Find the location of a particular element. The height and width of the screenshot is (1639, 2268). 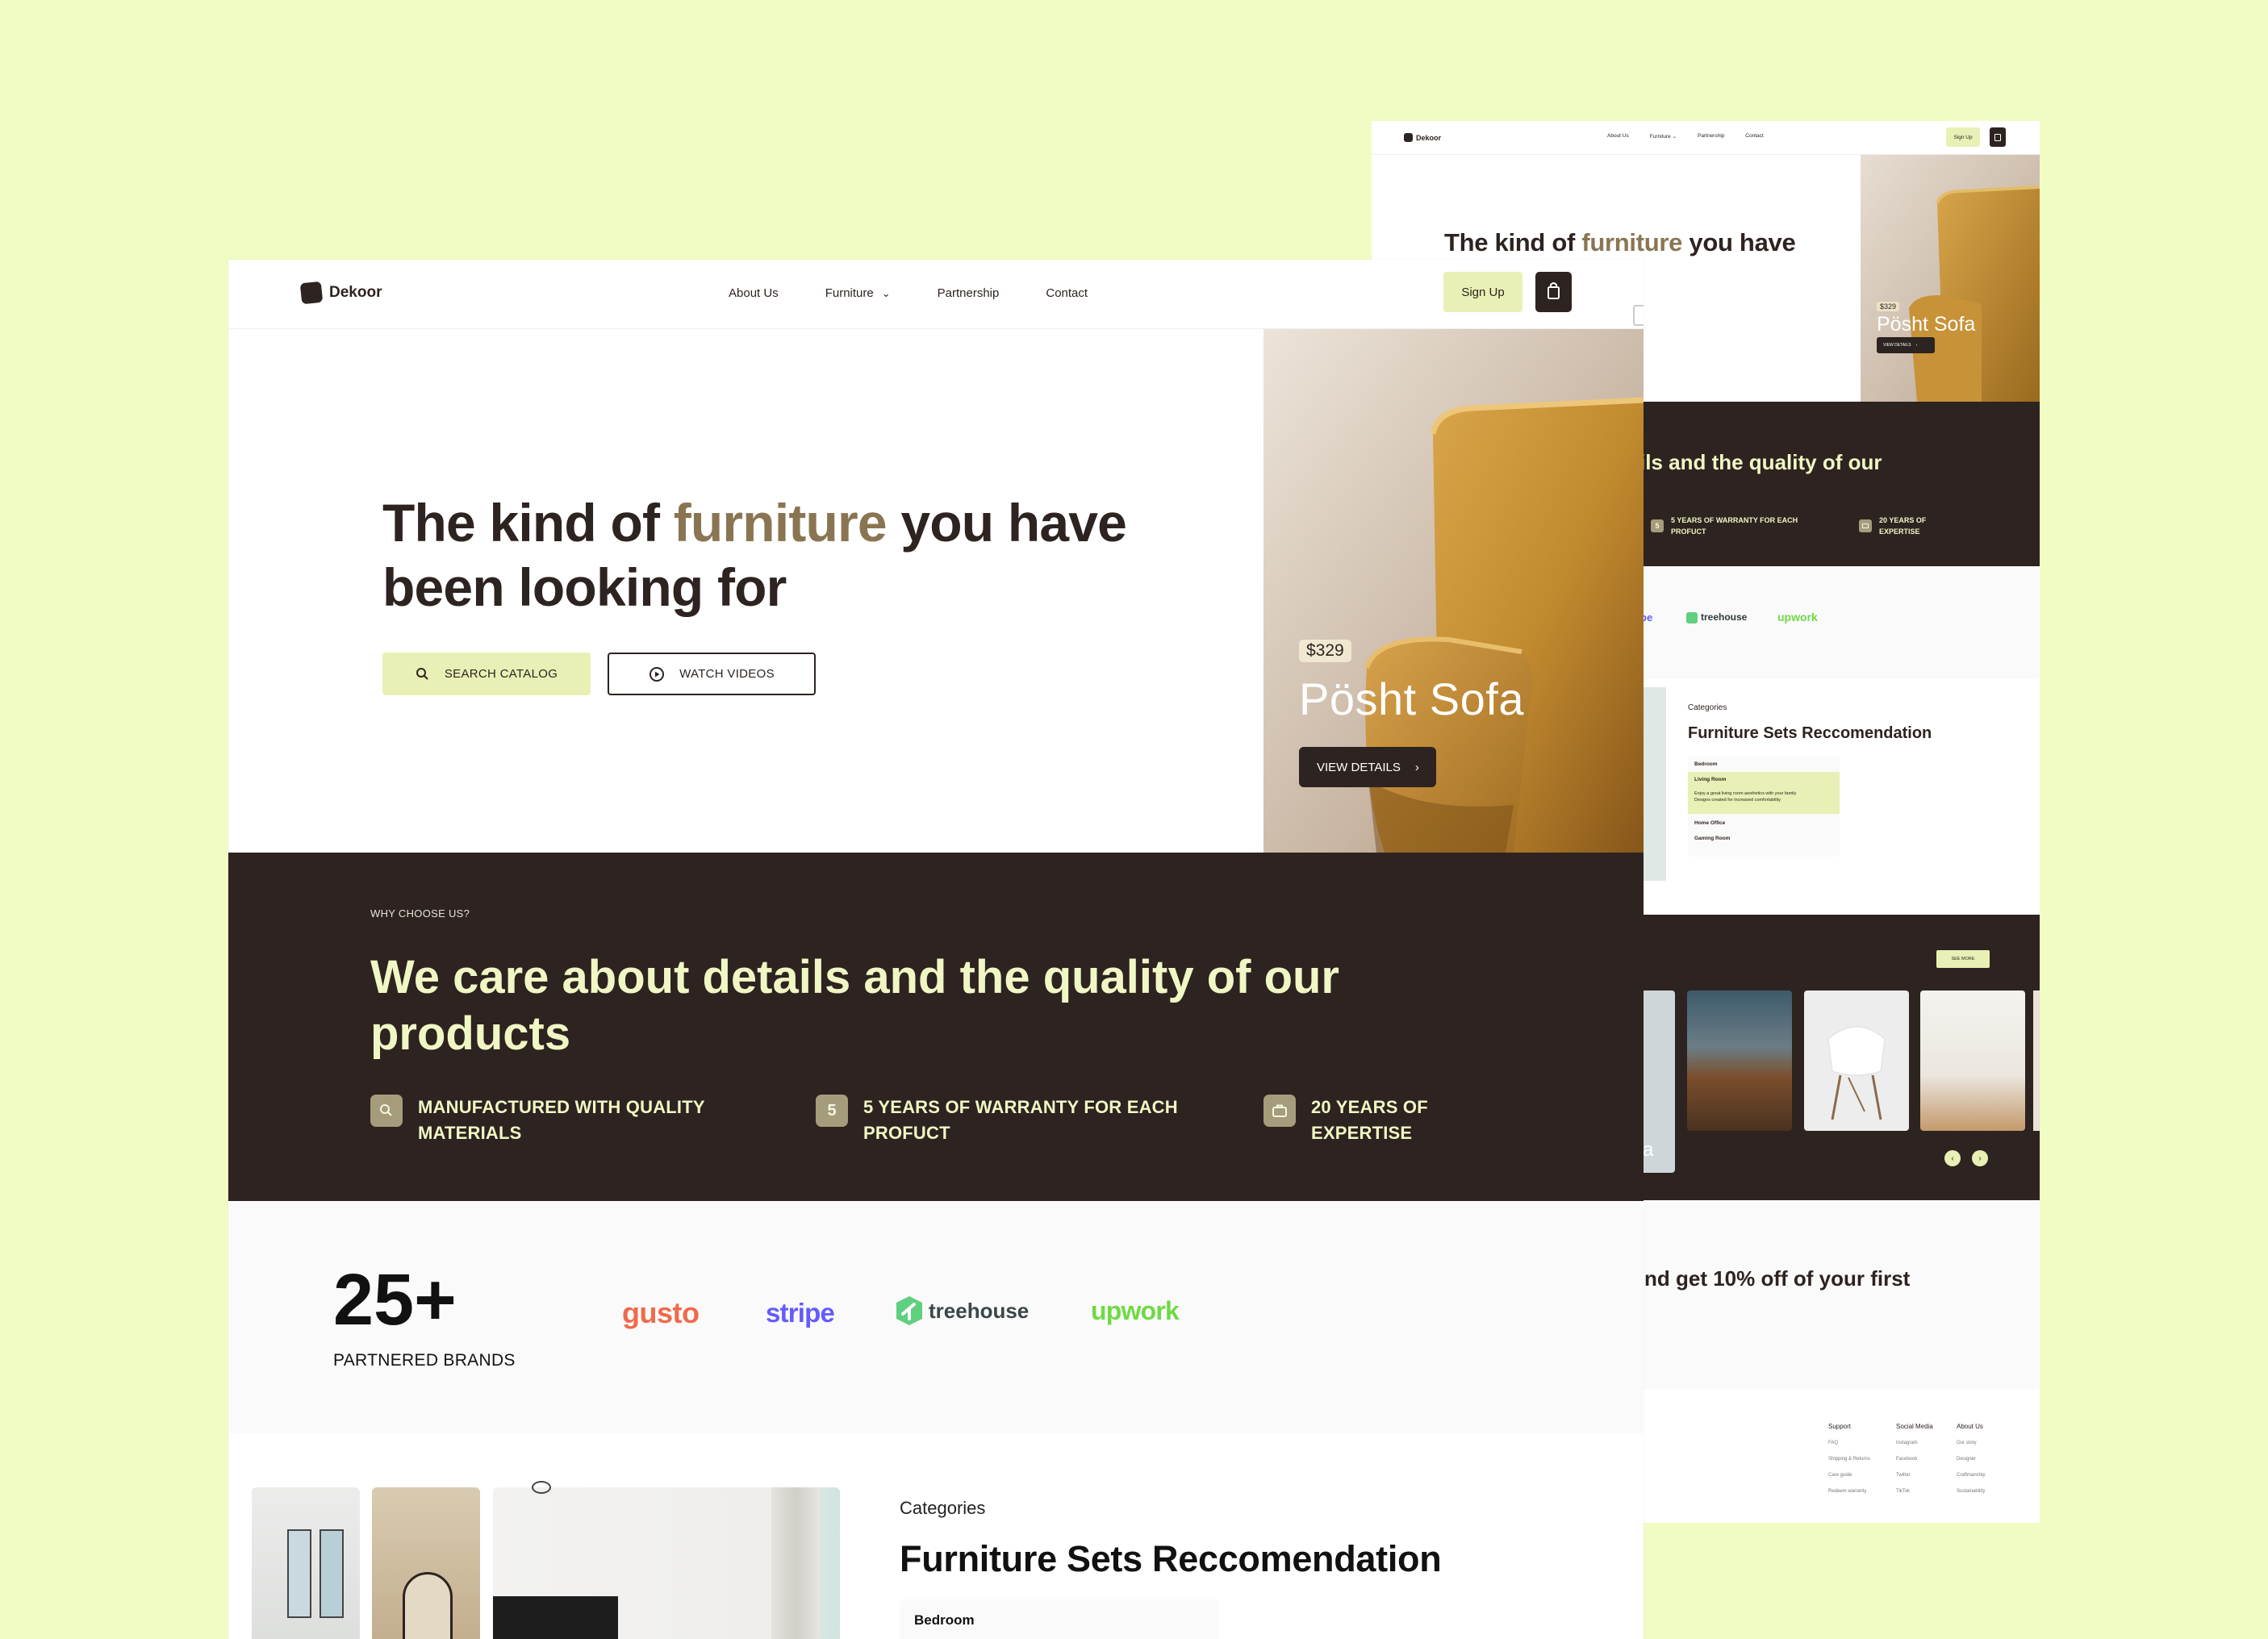

footer-link: Shipping & Returns is located at coordinates (1849, 1459).